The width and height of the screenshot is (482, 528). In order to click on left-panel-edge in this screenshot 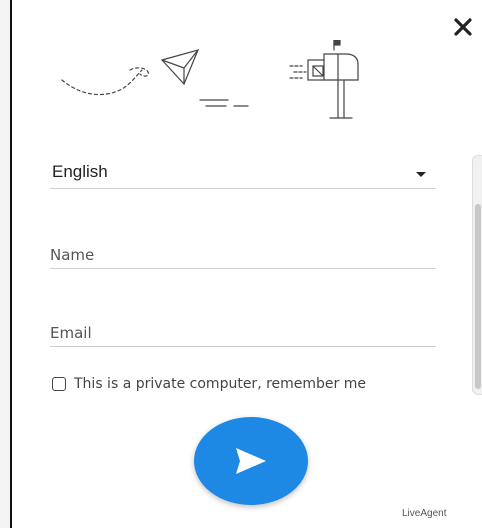, I will do `click(5, 264)`.